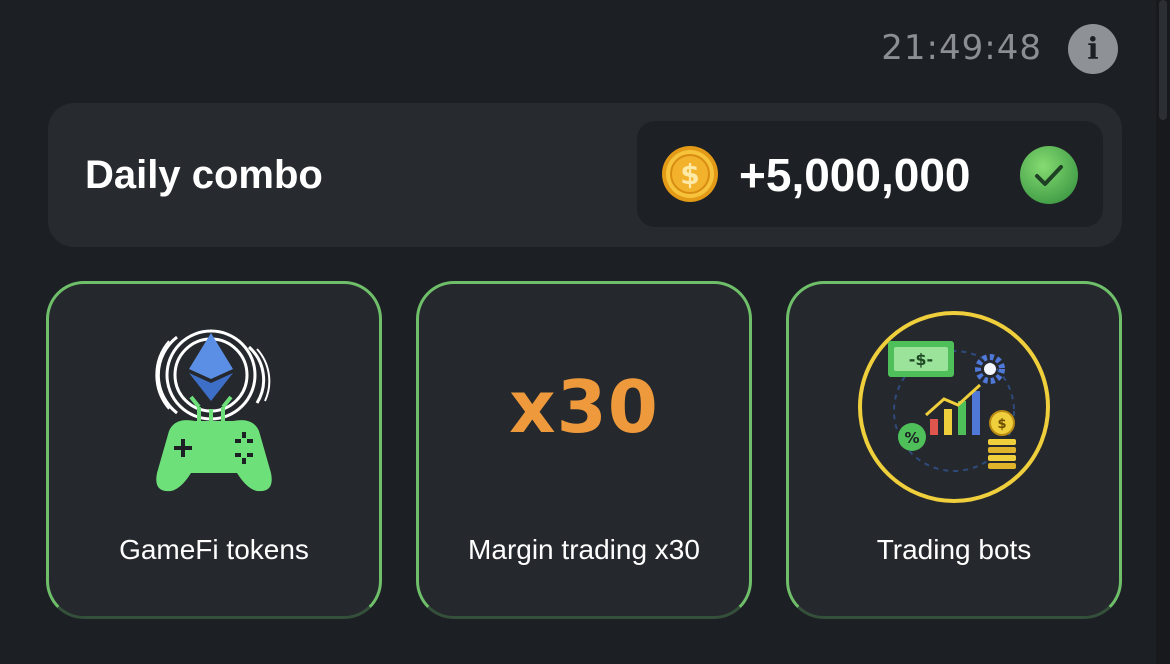 This screenshot has height=664, width=1170. What do you see at coordinates (1049, 175) in the screenshot?
I see `checkmark-icon` at bounding box center [1049, 175].